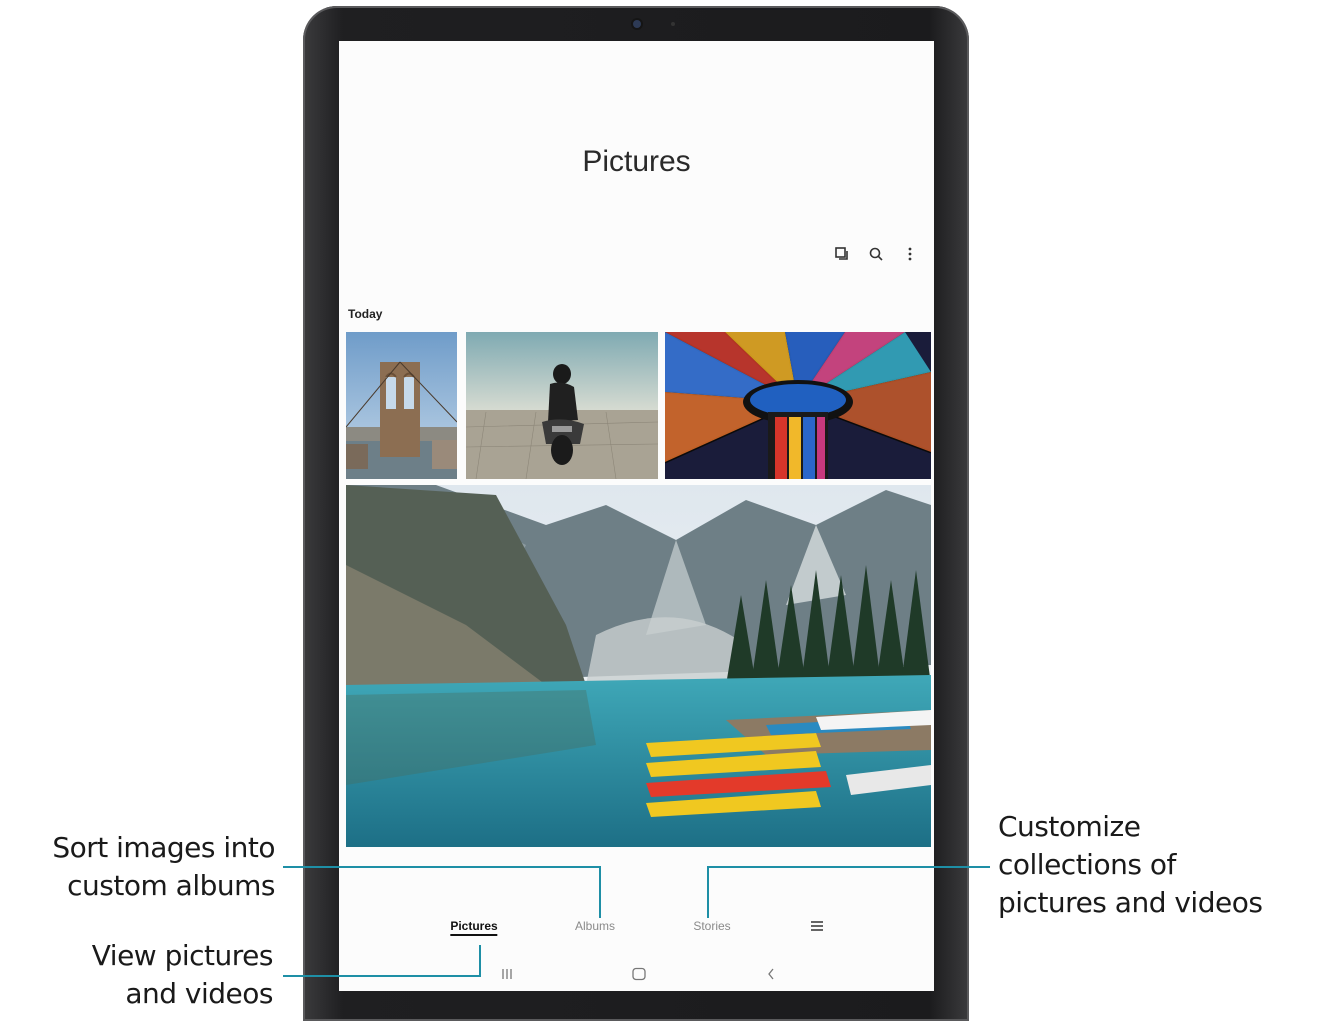  What do you see at coordinates (199, 993) in the screenshot?
I see `pictures-callout-line2: and videos` at bounding box center [199, 993].